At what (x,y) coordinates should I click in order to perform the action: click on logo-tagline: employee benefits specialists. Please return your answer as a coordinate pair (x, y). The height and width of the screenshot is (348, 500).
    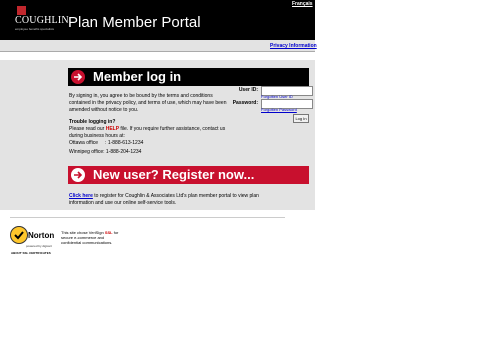
    Looking at the image, I should click on (35, 29).